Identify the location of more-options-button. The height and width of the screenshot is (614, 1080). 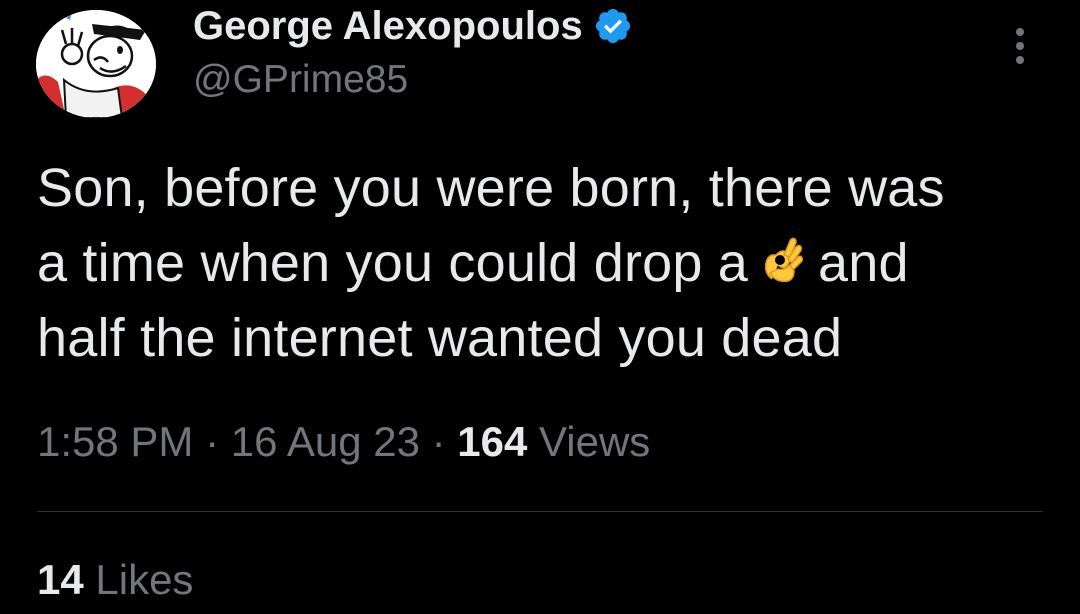
(1020, 46).